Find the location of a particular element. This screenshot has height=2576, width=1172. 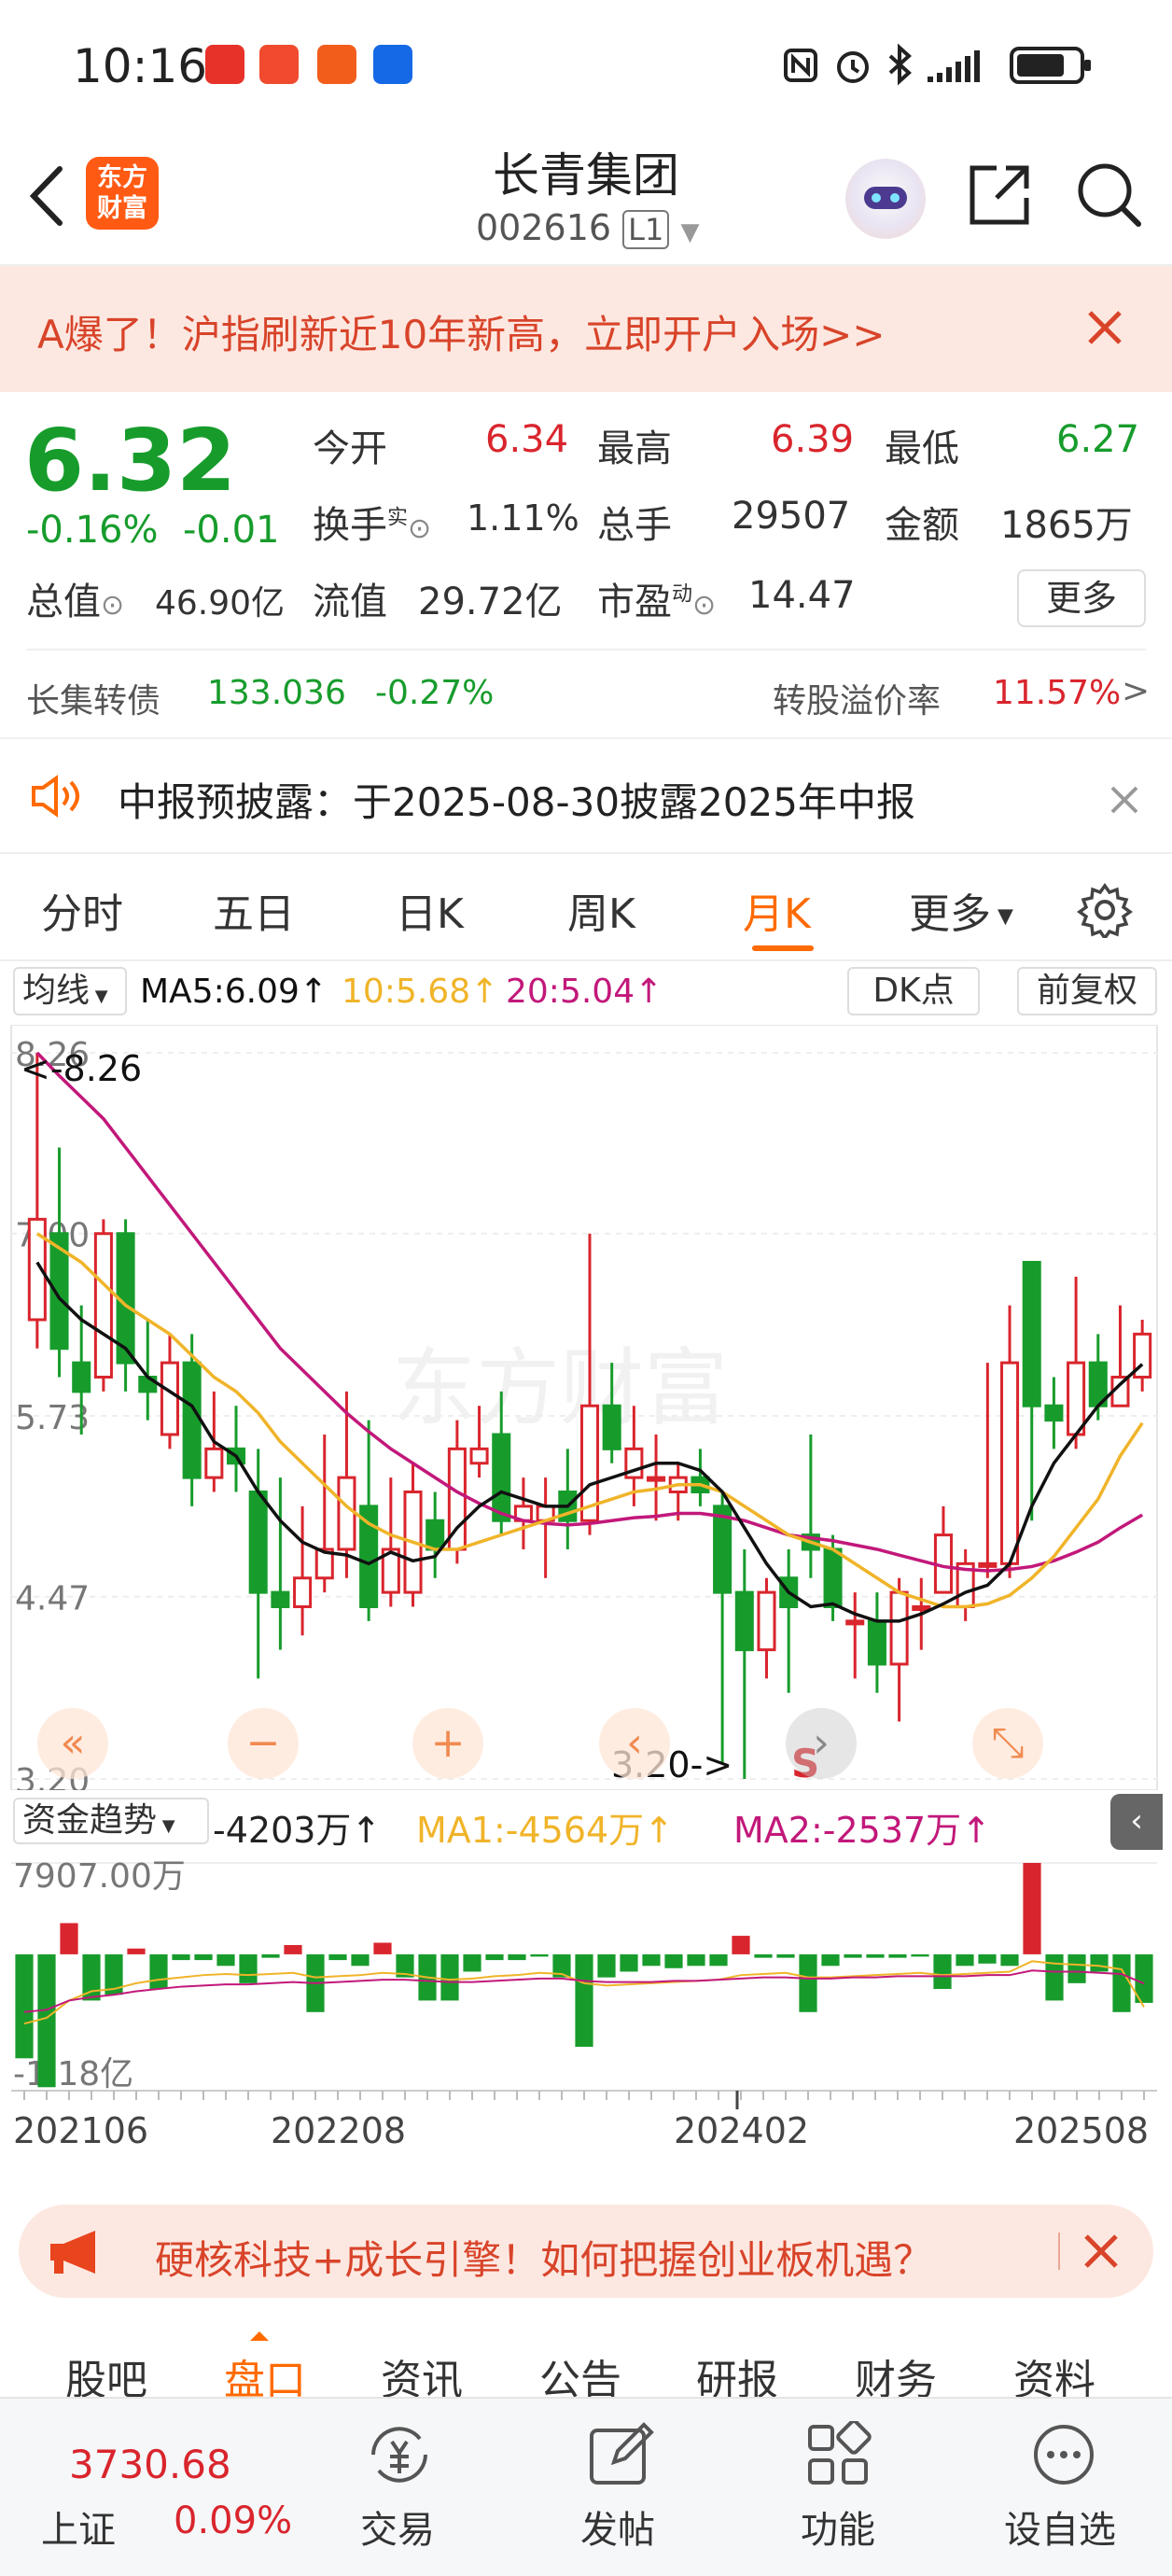

notice-bar: 中报预披露：于2025-08-30披露2025年中报 is located at coordinates (586, 795).